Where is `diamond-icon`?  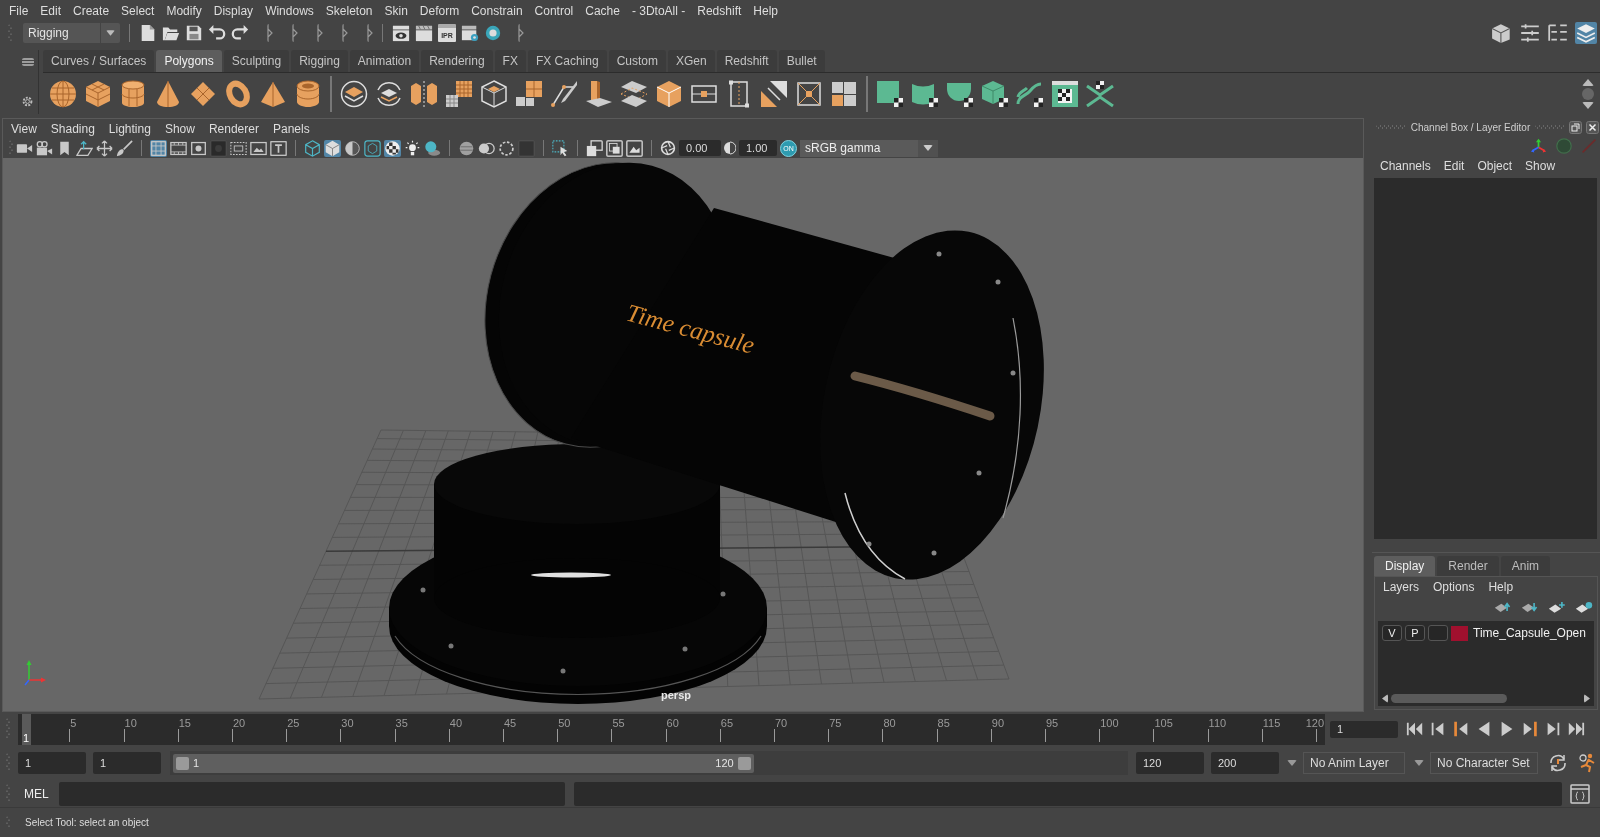 diamond-icon is located at coordinates (203, 93).